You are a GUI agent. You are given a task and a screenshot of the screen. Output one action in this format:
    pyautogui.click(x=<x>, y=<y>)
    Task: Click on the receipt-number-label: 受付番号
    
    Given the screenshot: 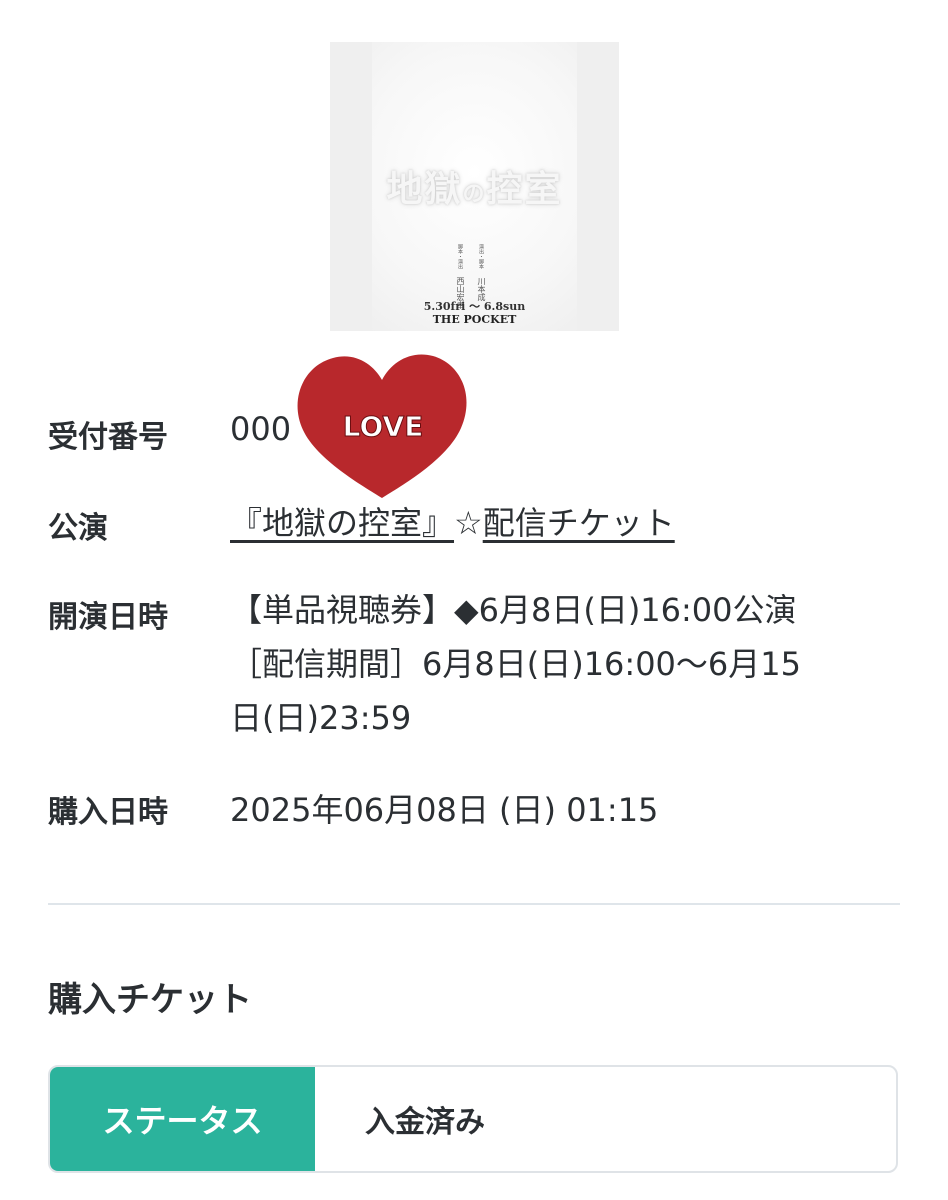 What is the action you would take?
    pyautogui.click(x=108, y=437)
    